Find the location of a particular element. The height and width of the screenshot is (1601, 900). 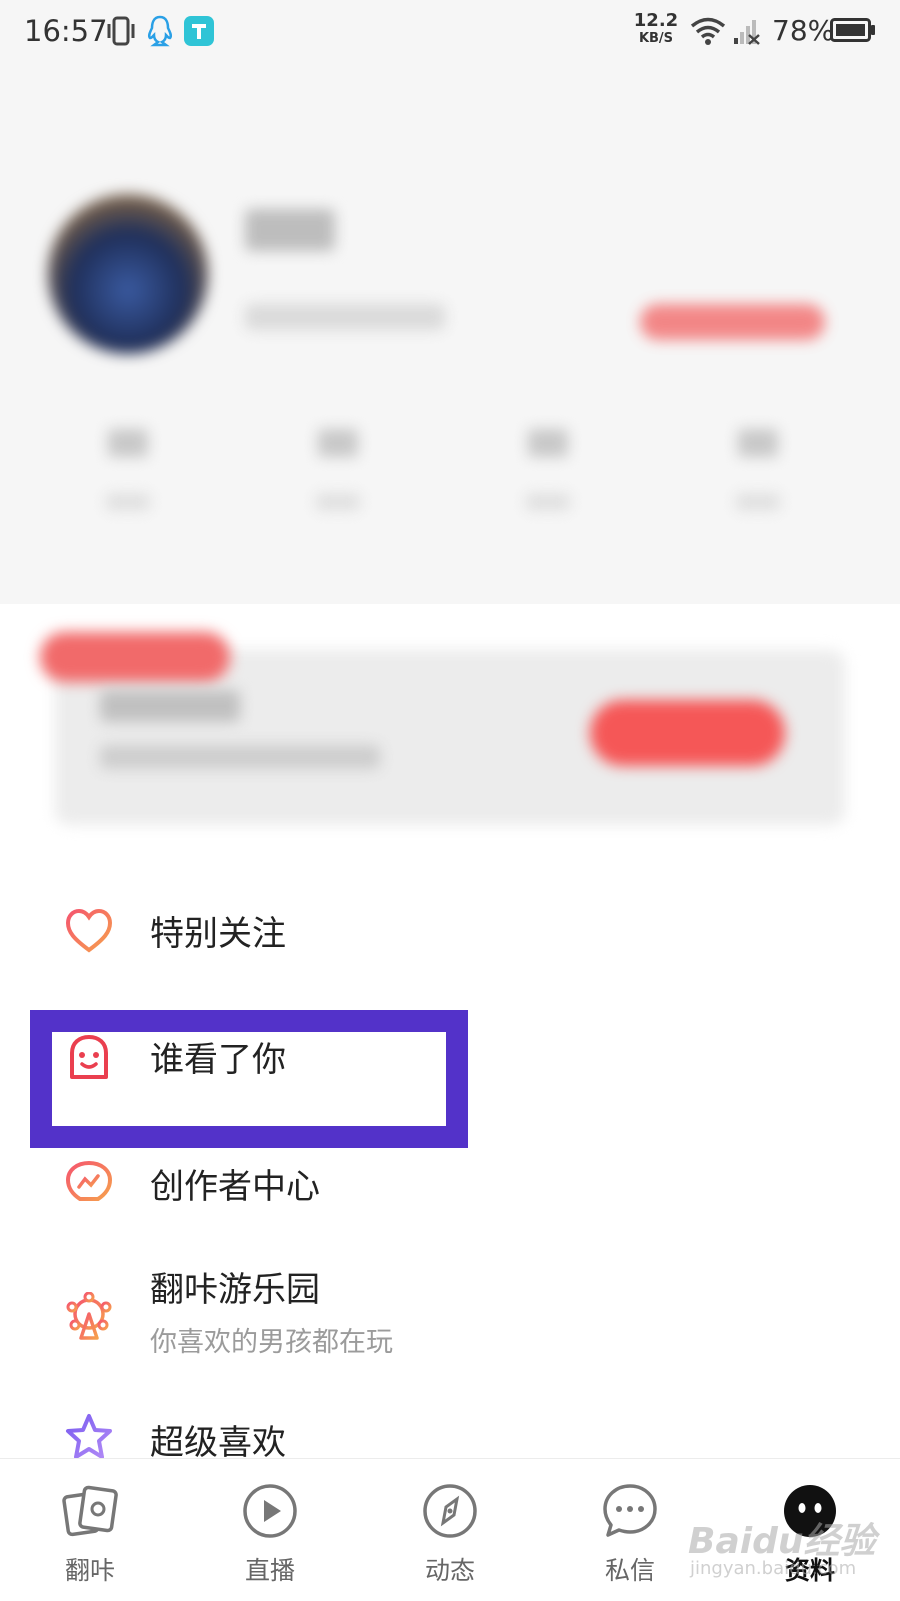

tab-label: 私信 is located at coordinates (629, 1570).